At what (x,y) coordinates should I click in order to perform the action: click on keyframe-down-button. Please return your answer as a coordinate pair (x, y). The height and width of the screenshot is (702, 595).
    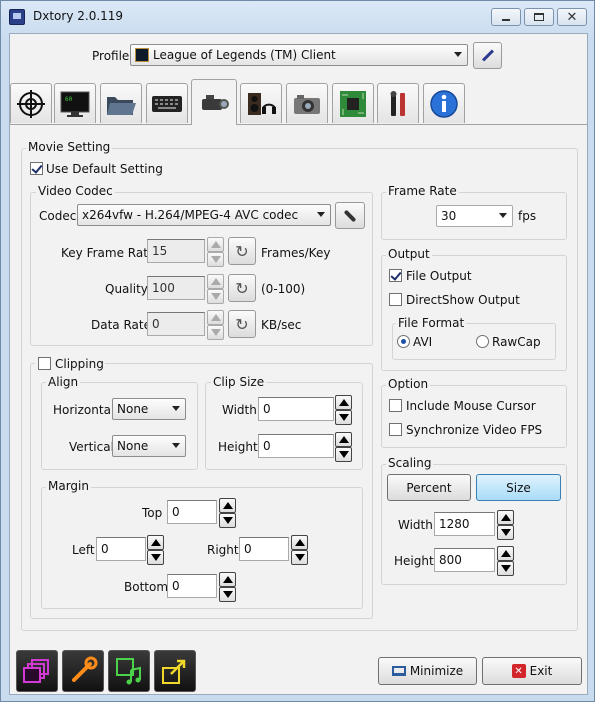
    Looking at the image, I should click on (215, 259).